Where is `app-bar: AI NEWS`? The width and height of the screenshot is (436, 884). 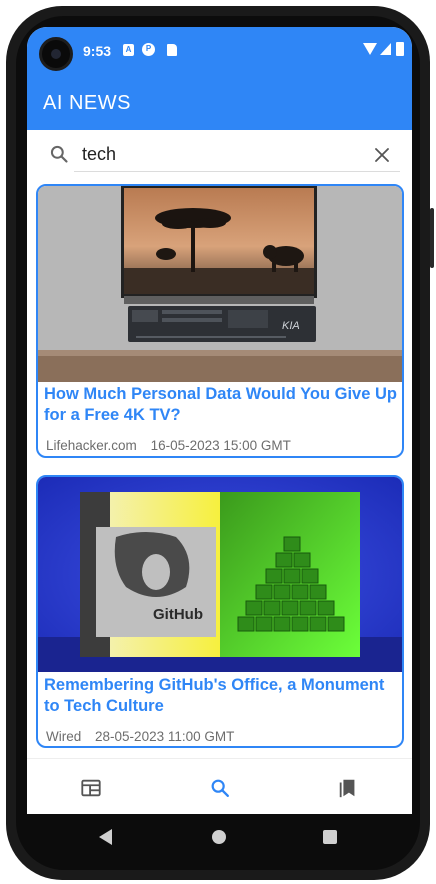 app-bar: AI NEWS is located at coordinates (219, 102).